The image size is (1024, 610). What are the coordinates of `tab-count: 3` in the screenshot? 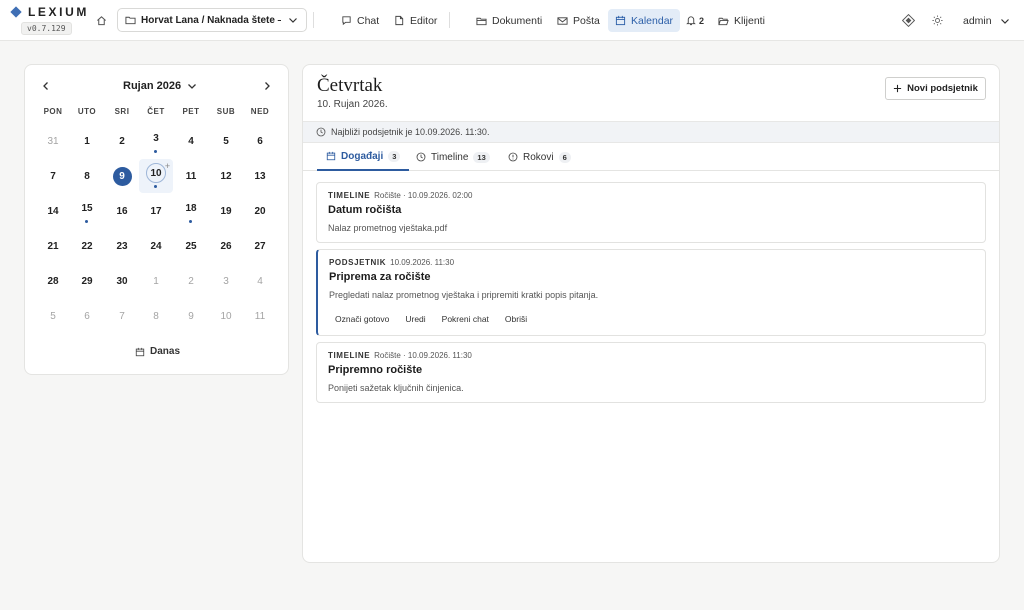 It's located at (394, 156).